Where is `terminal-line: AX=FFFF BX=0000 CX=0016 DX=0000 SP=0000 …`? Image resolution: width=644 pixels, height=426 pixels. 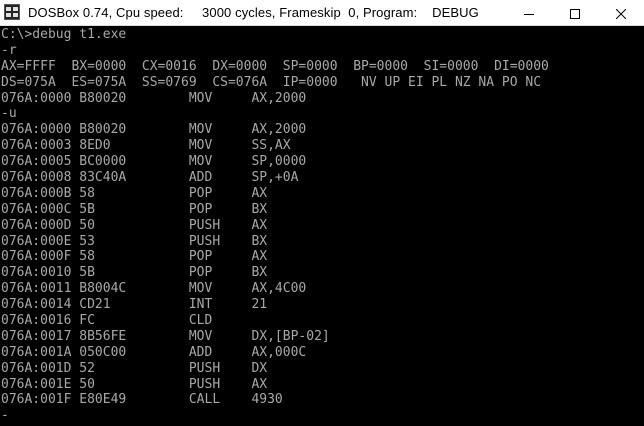 terminal-line: AX=FFFF BX=0000 CX=0016 DX=0000 SP=0000 … is located at coordinates (275, 66).